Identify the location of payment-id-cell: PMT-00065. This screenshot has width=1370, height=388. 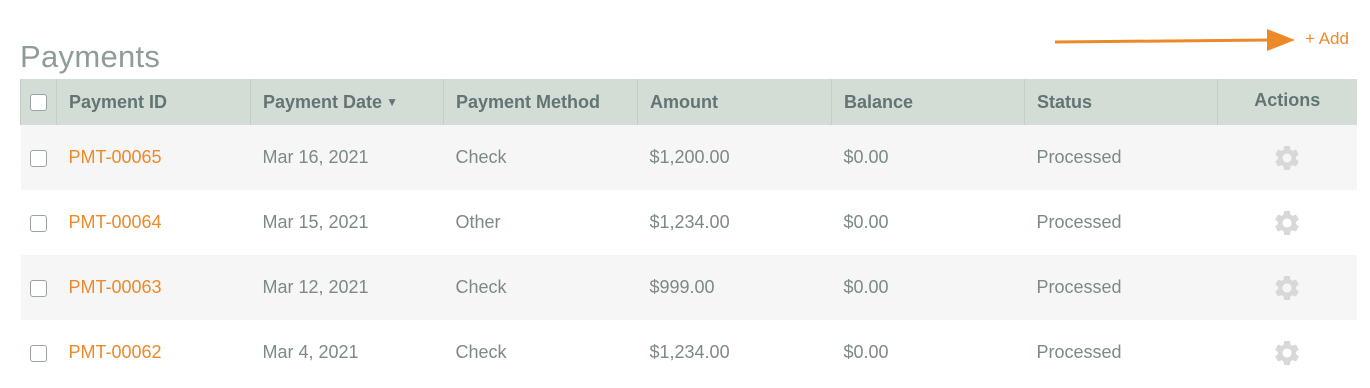
(154, 157).